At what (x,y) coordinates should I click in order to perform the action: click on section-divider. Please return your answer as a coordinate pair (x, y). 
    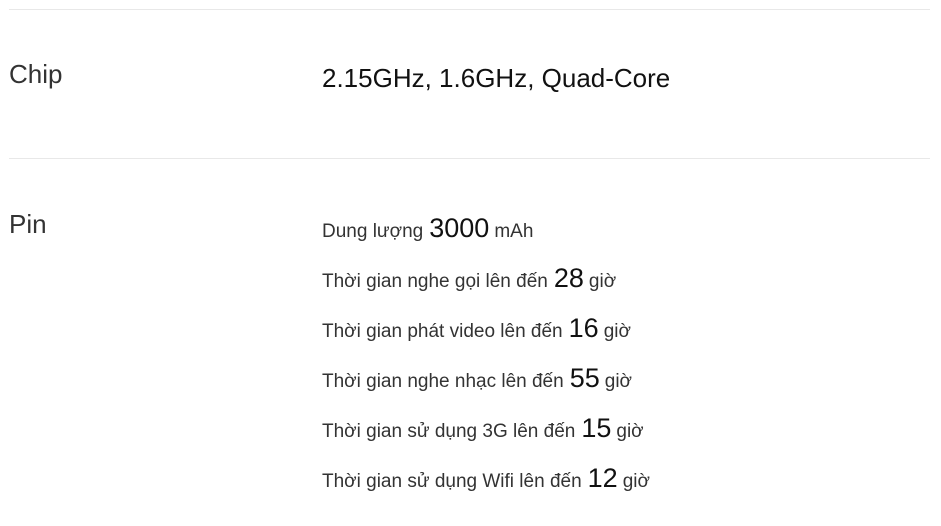
    Looking at the image, I should click on (469, 158).